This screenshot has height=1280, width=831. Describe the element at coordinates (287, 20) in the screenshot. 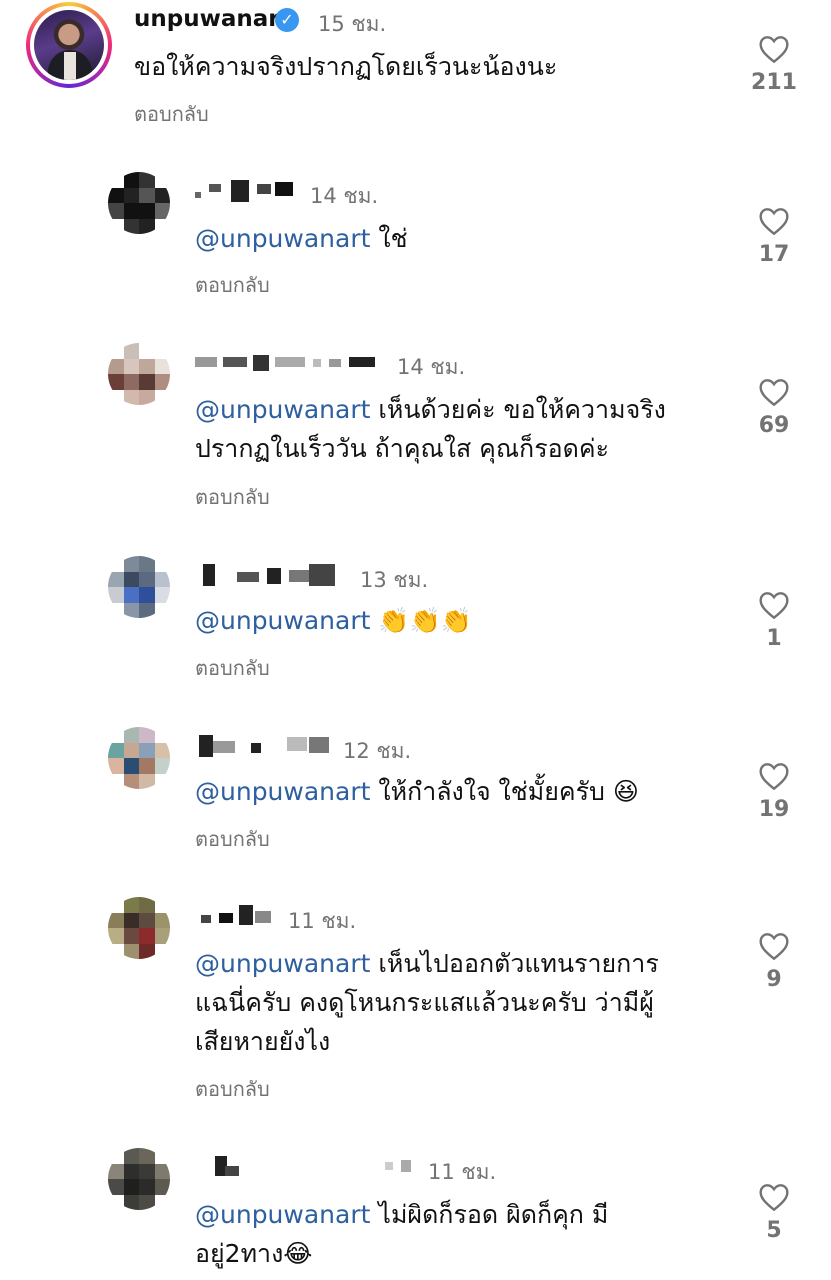

I see `verified-badge-icon: ✓` at that location.